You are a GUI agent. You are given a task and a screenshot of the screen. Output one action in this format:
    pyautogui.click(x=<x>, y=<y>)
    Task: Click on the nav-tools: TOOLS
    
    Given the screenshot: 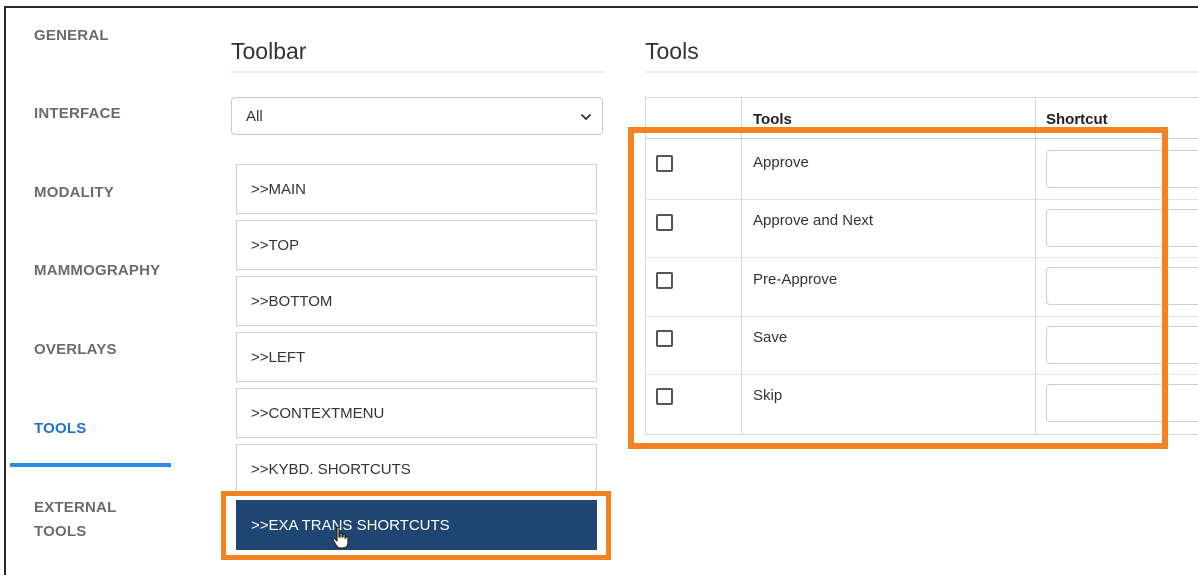 What is the action you would take?
    pyautogui.click(x=60, y=429)
    